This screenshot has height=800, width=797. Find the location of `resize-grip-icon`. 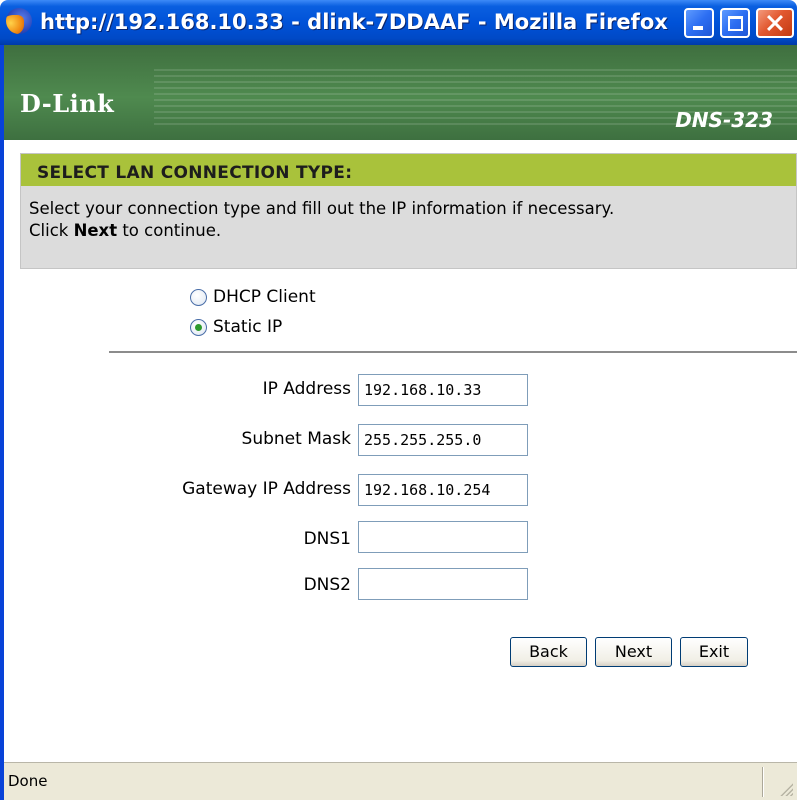

resize-grip-icon is located at coordinates (786, 789).